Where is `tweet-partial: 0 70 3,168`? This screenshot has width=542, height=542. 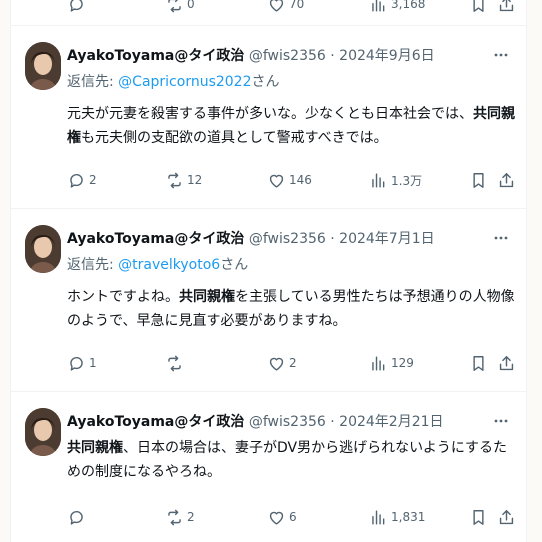
tweet-partial: 0 70 3,168 is located at coordinates (268, 13).